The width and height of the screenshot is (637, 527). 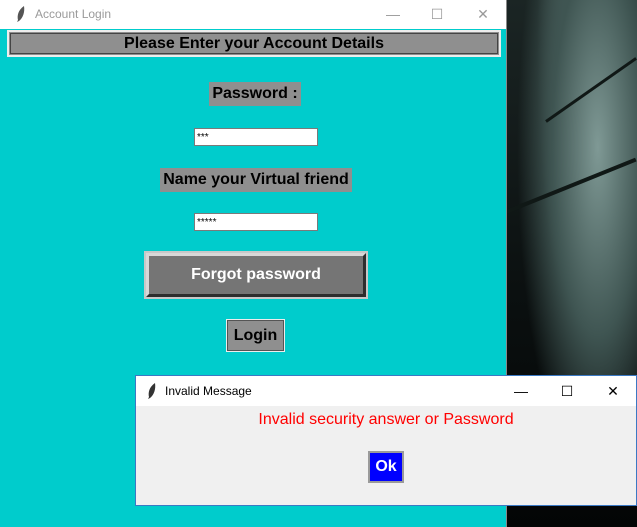 What do you see at coordinates (255, 94) in the screenshot?
I see `password-label: Password :` at bounding box center [255, 94].